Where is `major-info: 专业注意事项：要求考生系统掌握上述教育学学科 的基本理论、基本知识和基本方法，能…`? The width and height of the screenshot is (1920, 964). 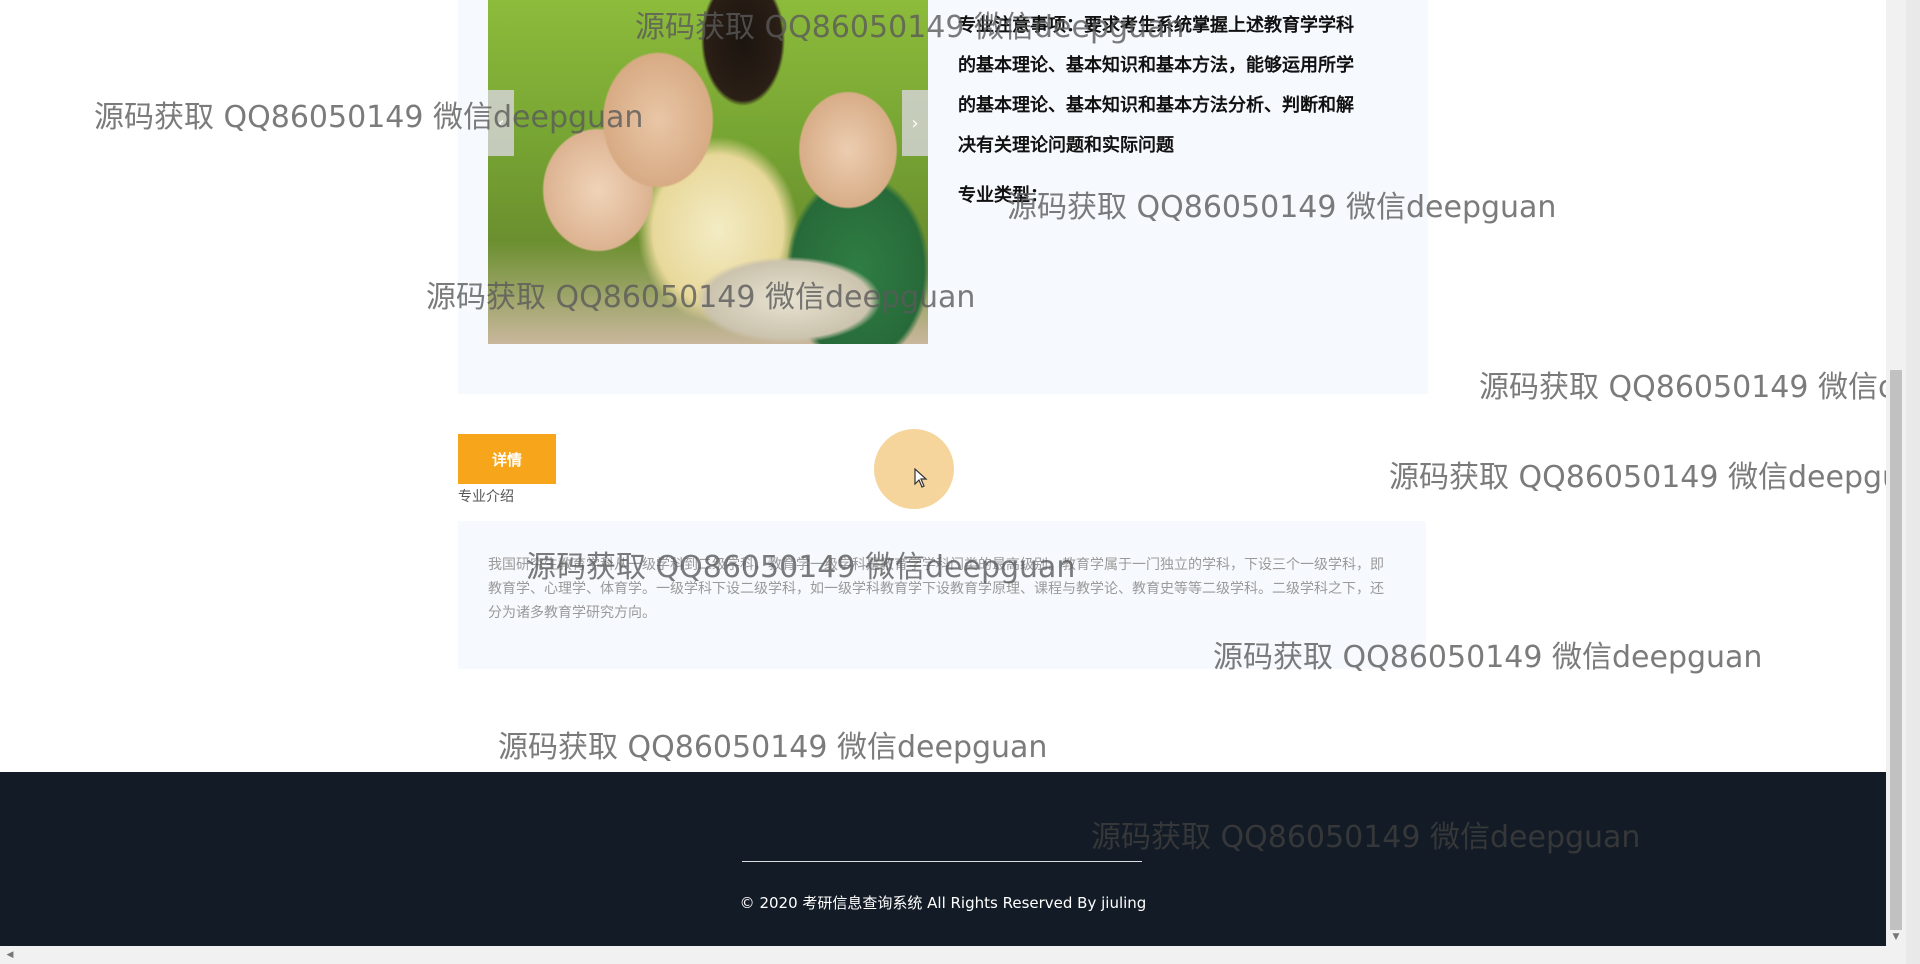
major-info: 专业注意事项：要求考生系统掌握上述教育学学科 的基本理论、基本知识和基本方法，能… is located at coordinates (1183, 111).